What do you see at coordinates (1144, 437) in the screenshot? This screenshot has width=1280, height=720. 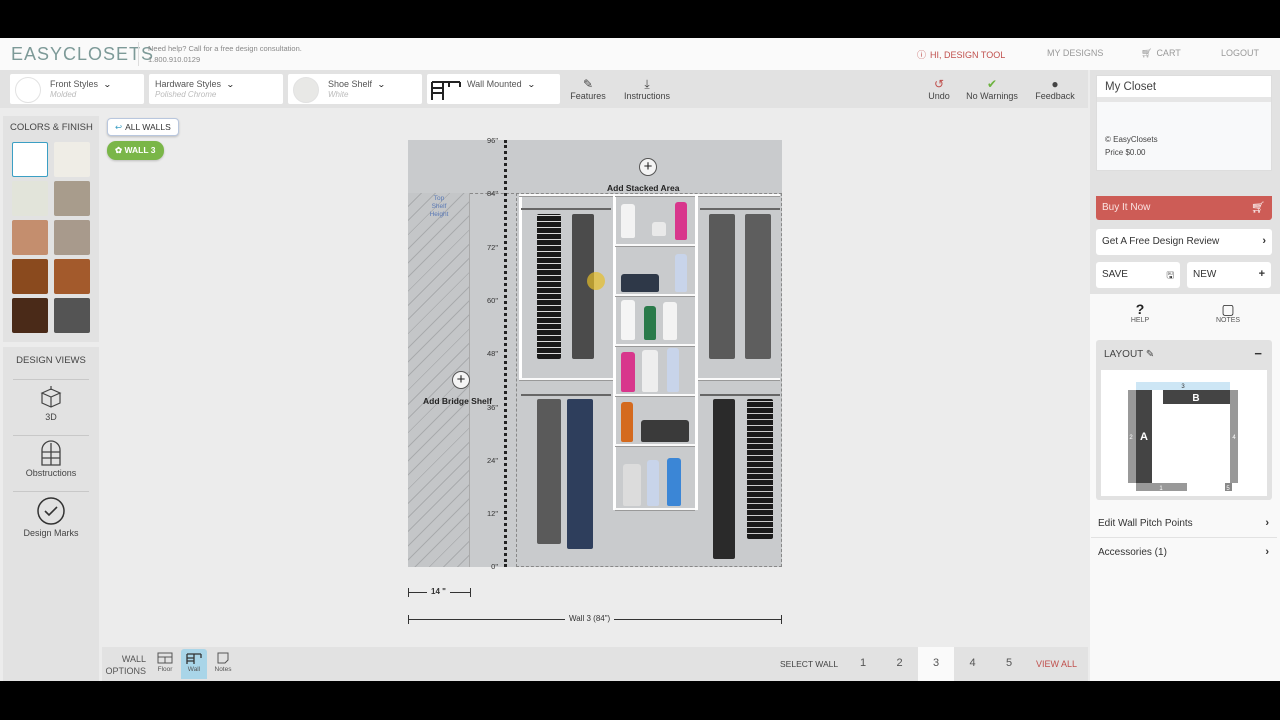 I see `section-a-label: A` at bounding box center [1144, 437].